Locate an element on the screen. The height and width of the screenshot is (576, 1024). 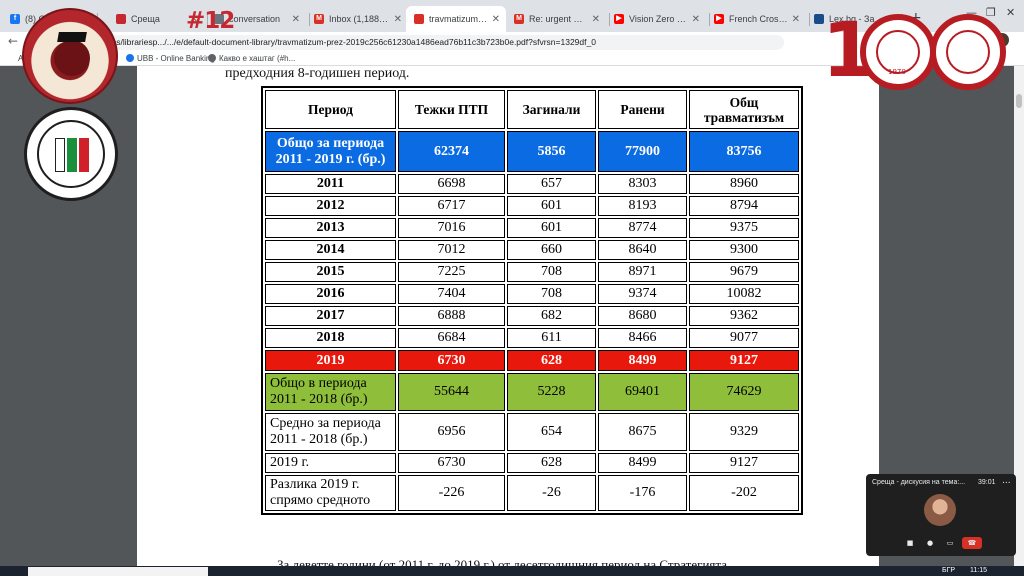
bookmark-ubb: UBB - Online Banking is located at coordinates (170, 59).